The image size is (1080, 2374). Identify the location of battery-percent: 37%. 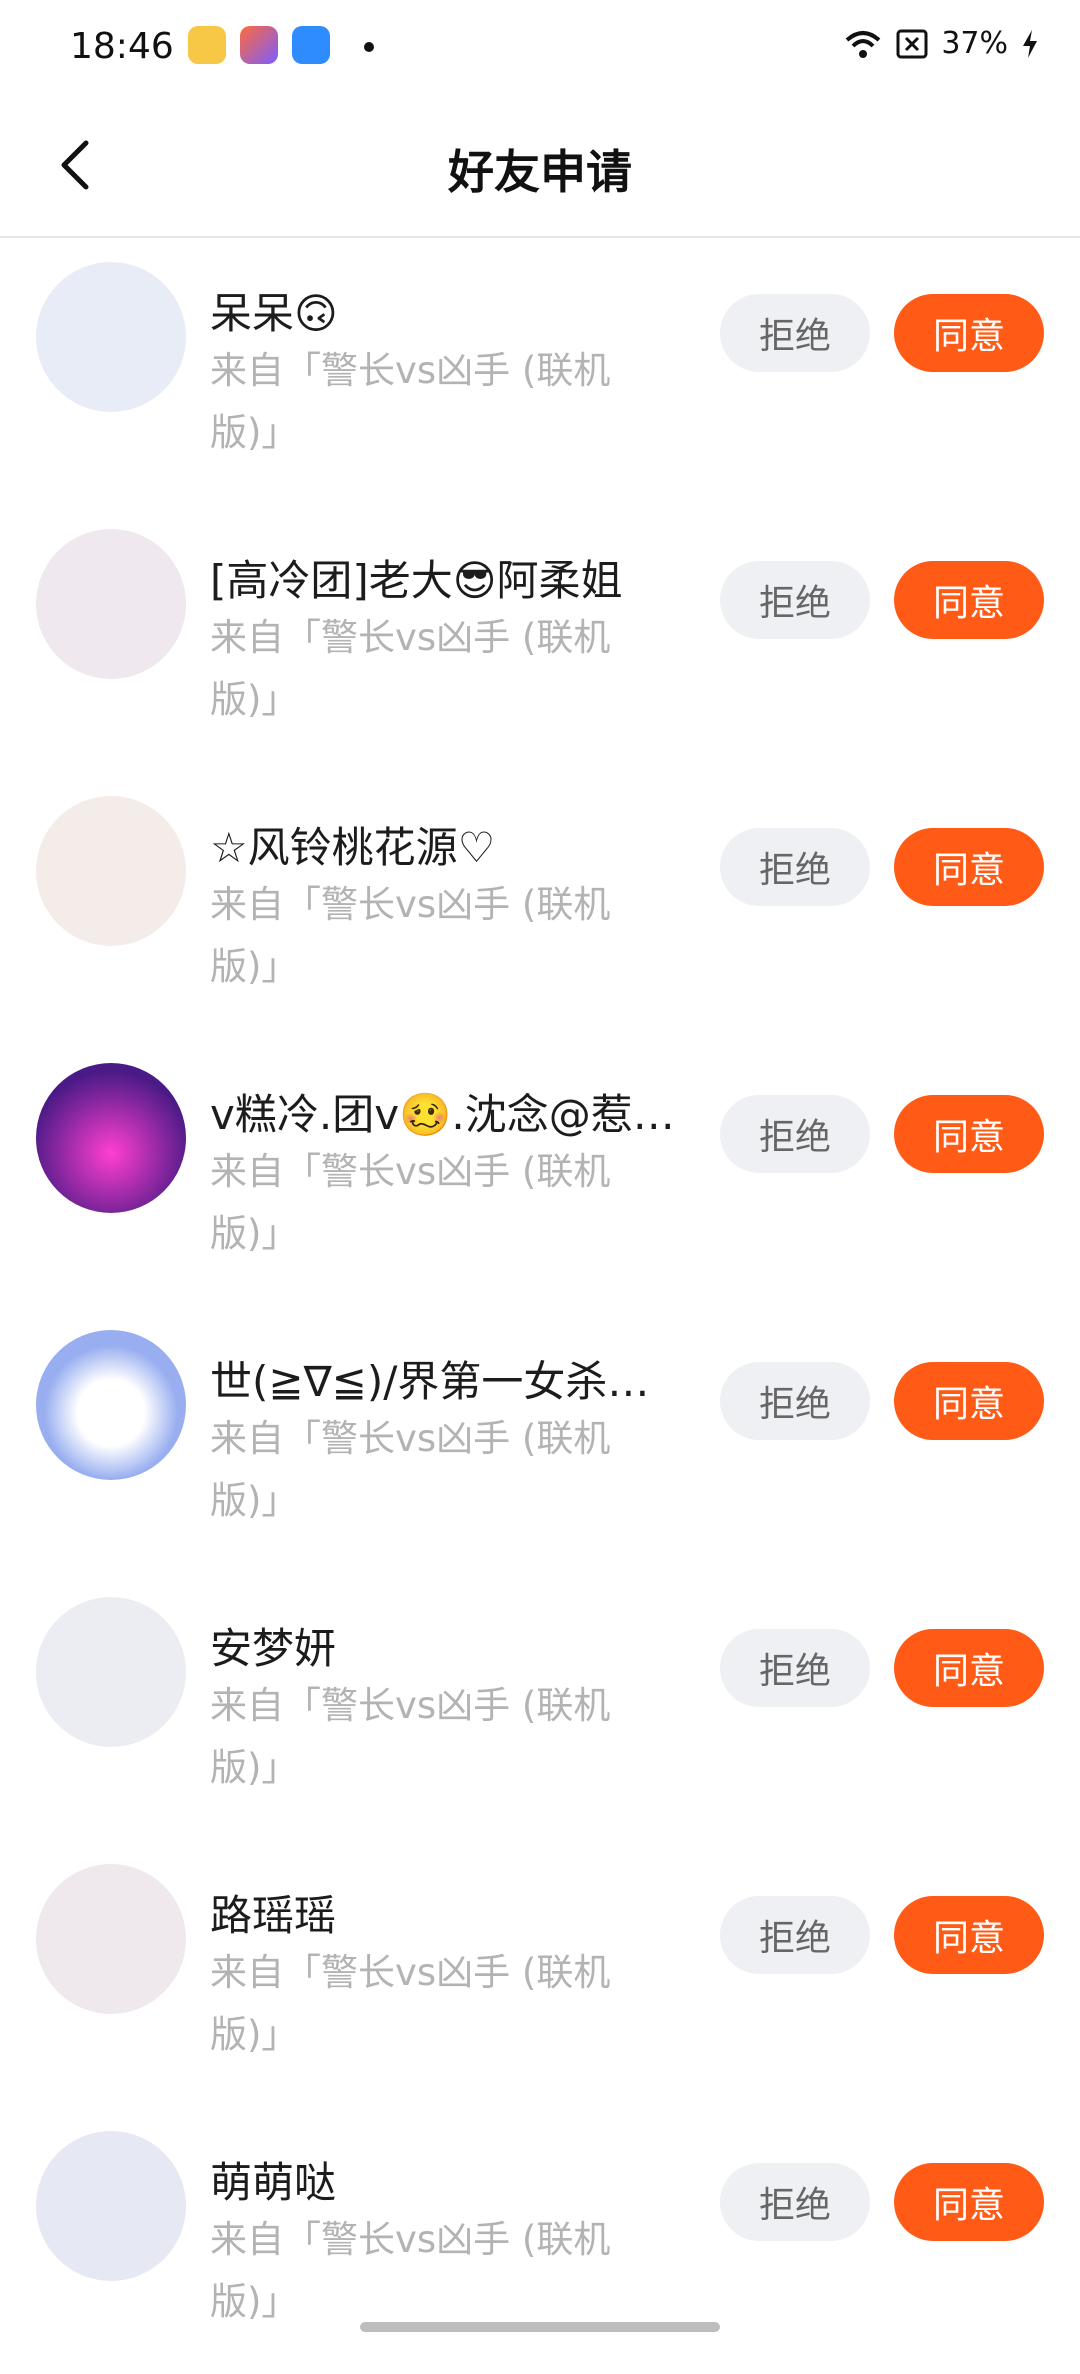
(974, 43).